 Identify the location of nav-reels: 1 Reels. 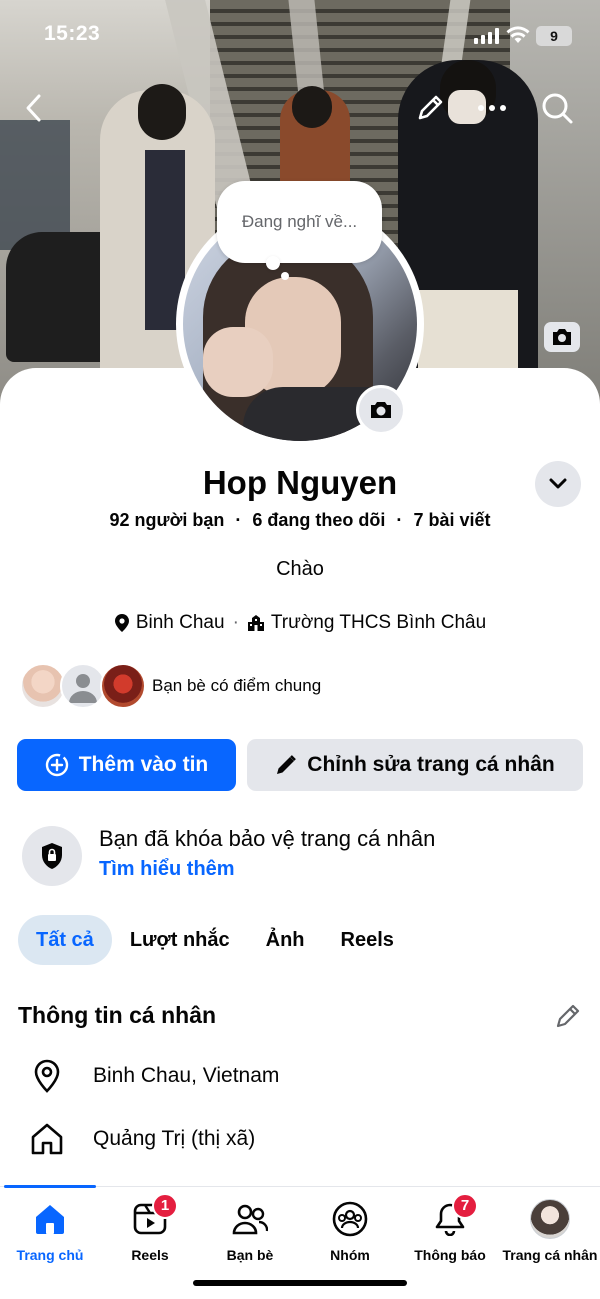
(150, 1228).